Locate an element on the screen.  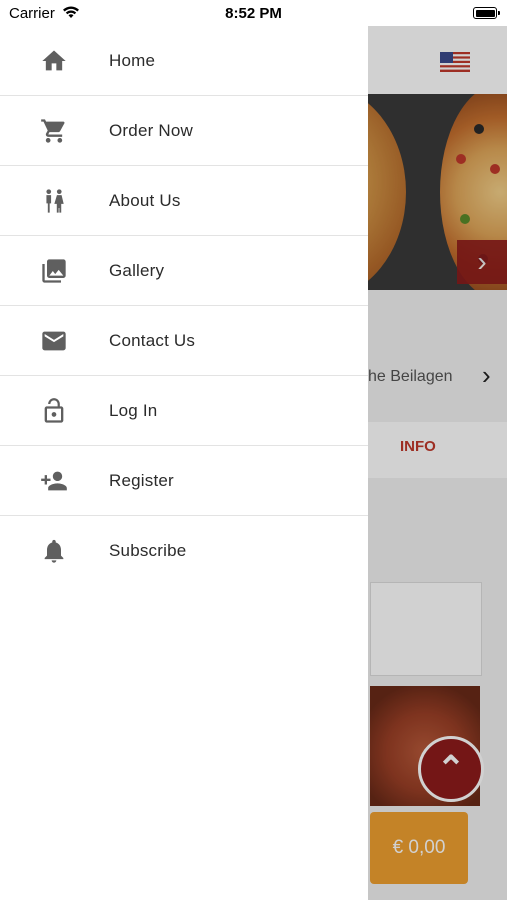
menu-item-label: Log In is located at coordinates (133, 410).